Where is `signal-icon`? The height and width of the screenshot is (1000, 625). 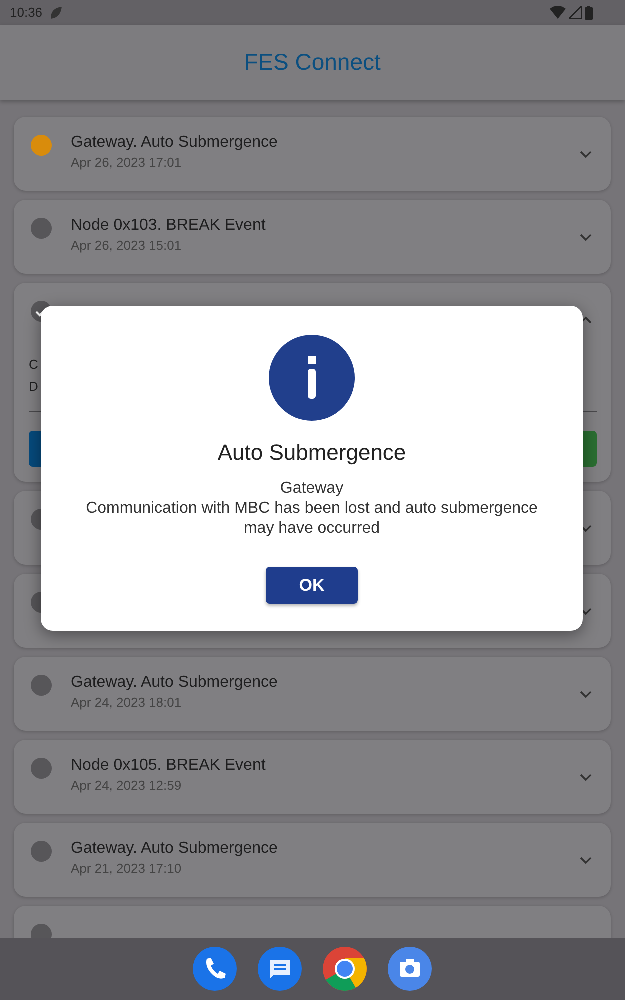 signal-icon is located at coordinates (575, 12).